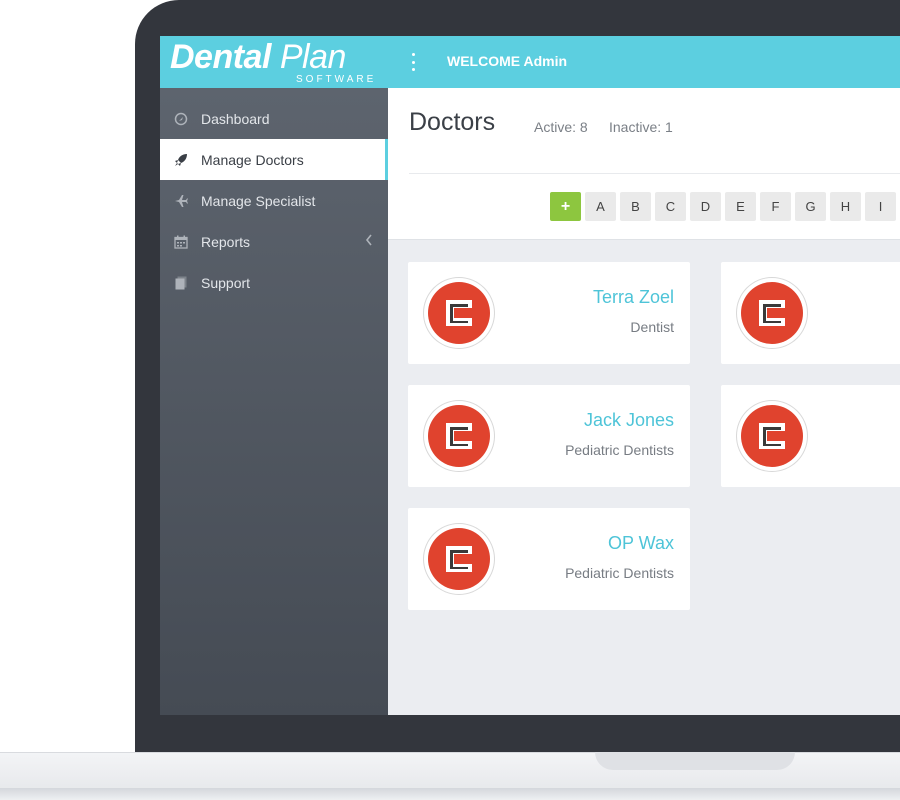 The width and height of the screenshot is (900, 800). Describe the element at coordinates (695, 761) in the screenshot. I see `laptop-notch` at that location.